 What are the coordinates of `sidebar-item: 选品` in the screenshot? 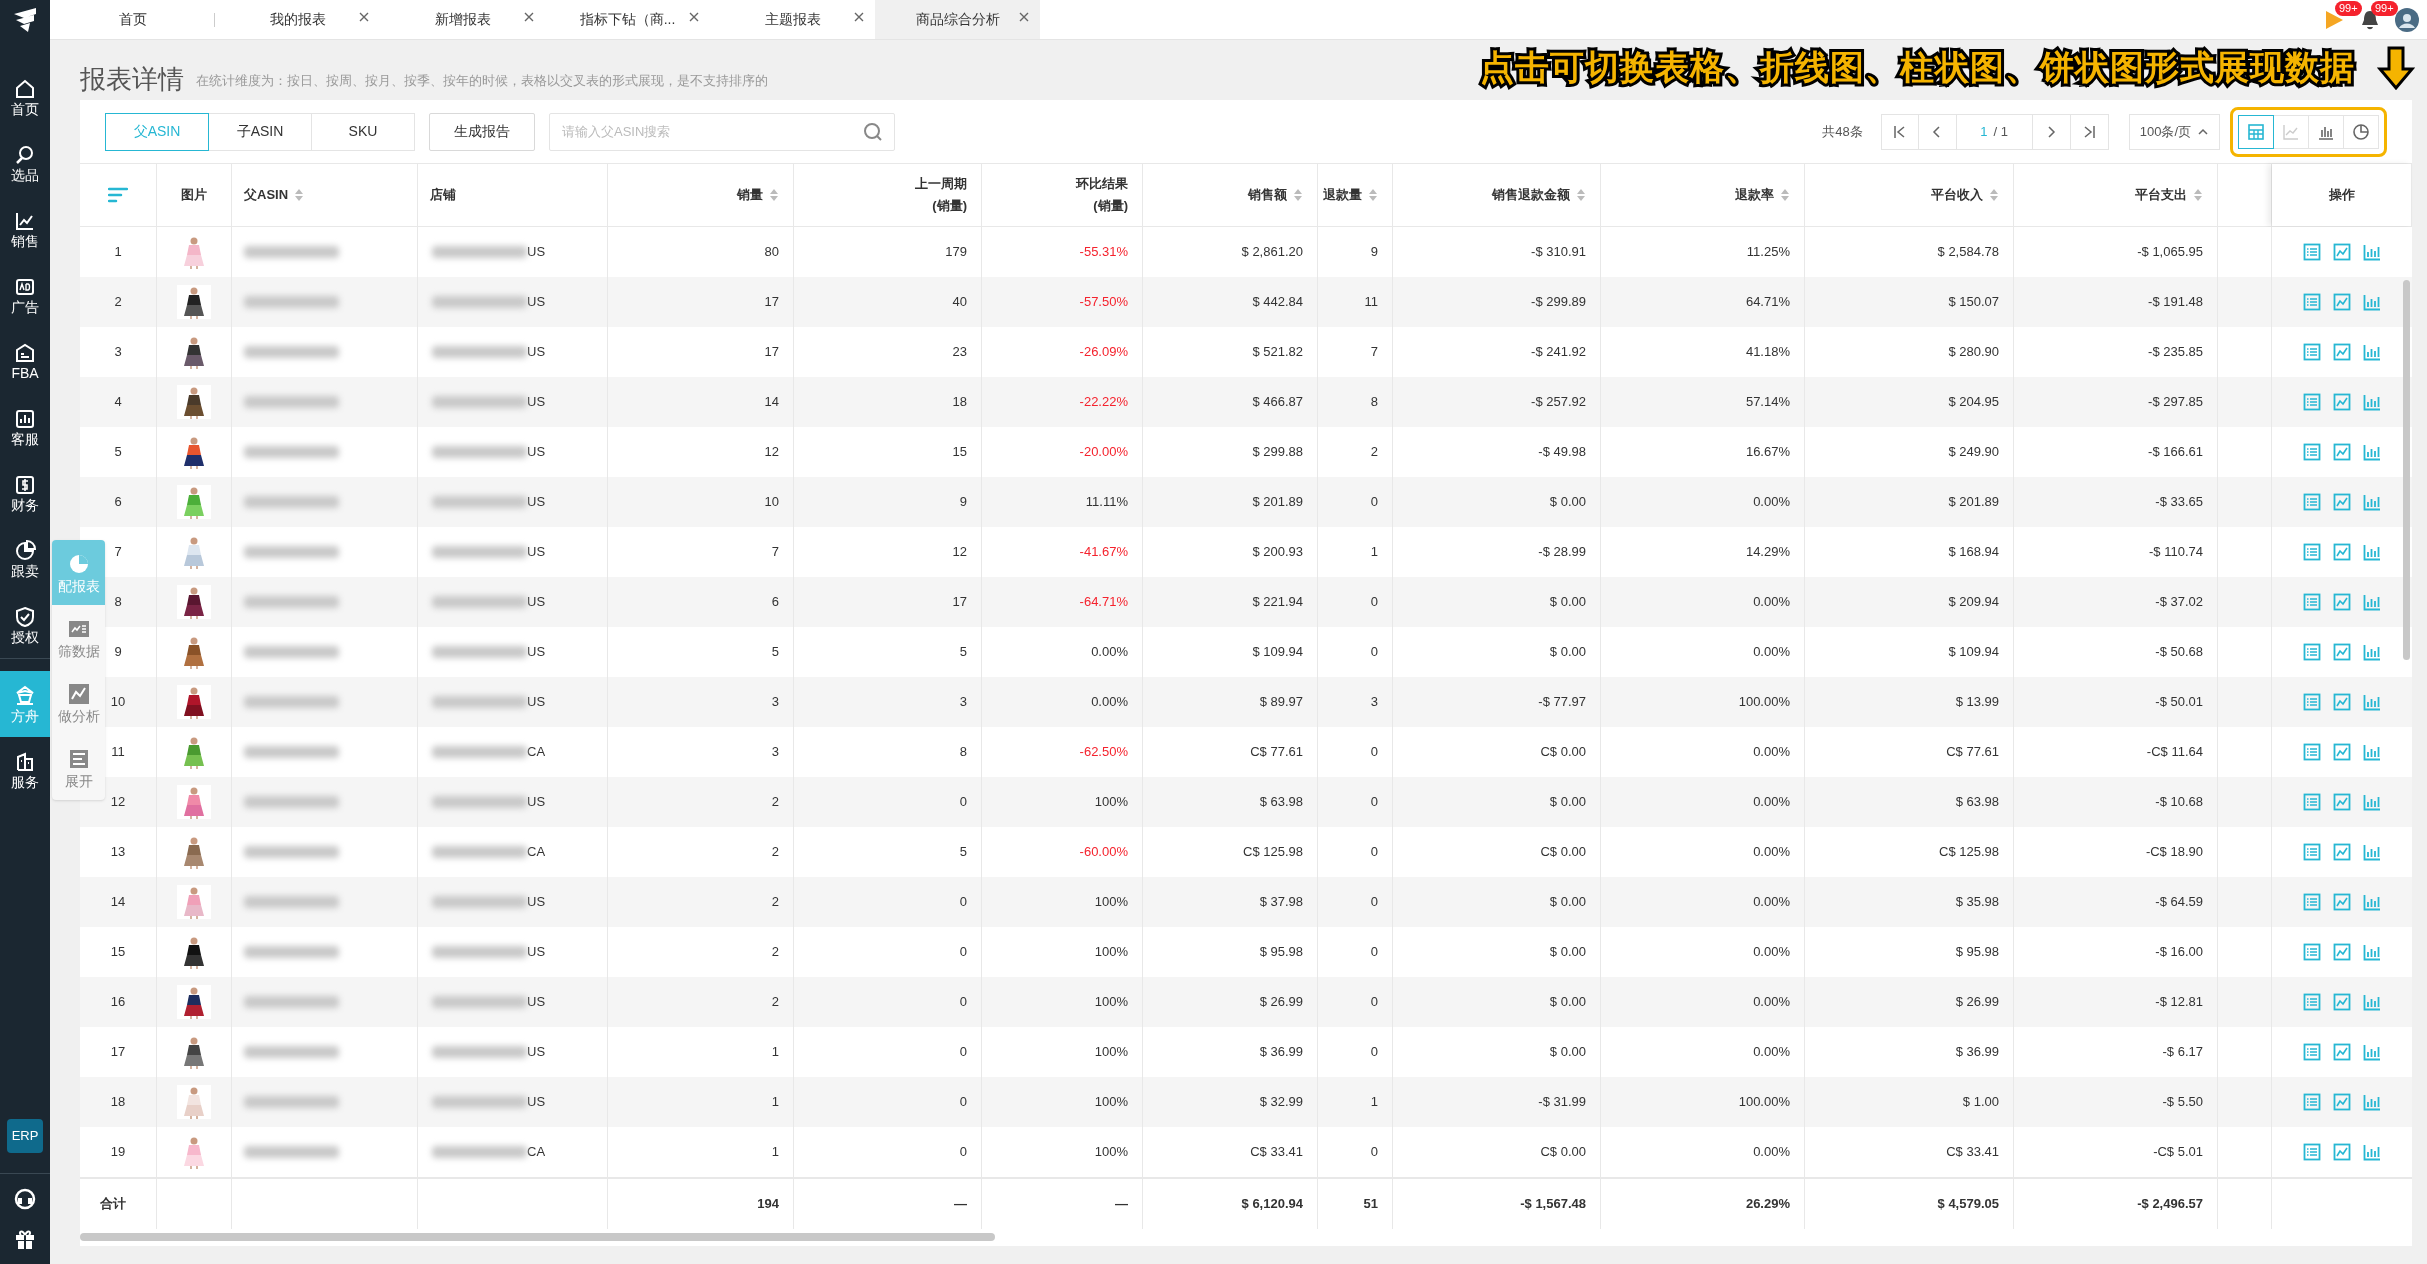 It's located at (25, 163).